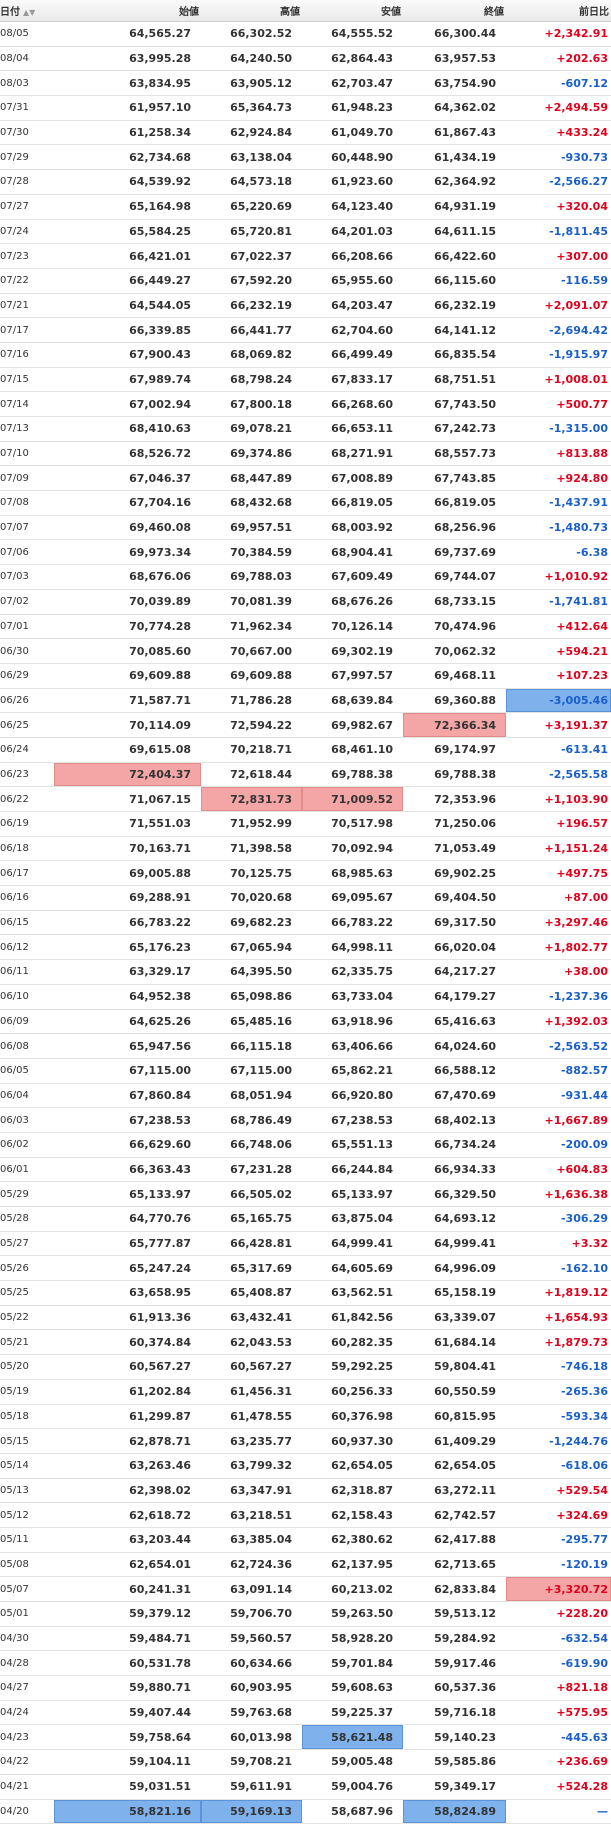 The image size is (611, 1824). Describe the element at coordinates (352, 1096) in the screenshot. I see `cell-low: 66,920.80` at that location.